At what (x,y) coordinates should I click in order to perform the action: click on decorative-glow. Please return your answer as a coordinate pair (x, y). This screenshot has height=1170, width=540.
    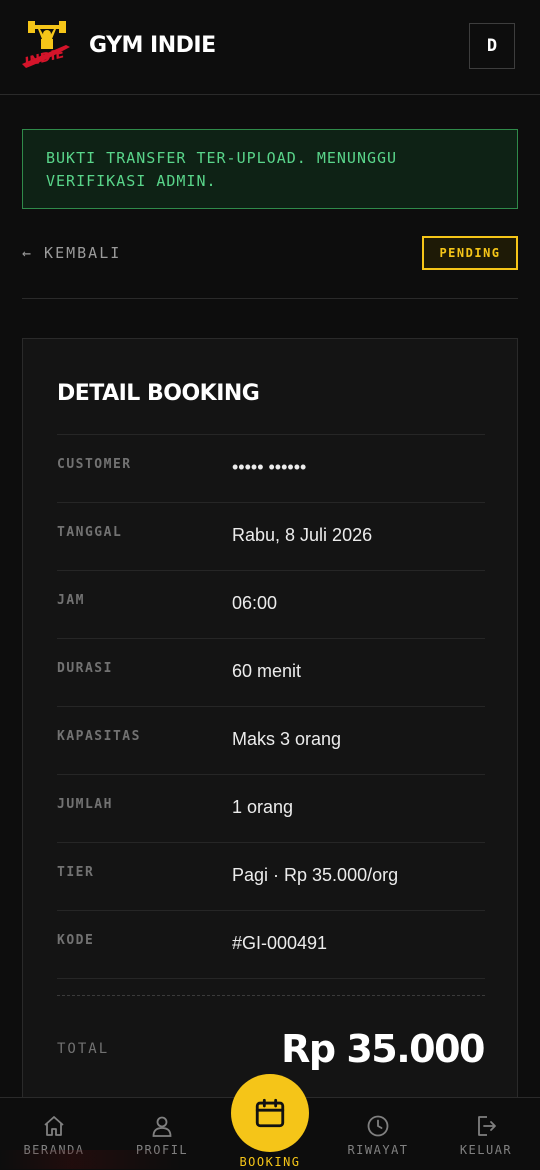
    Looking at the image, I should click on (90, 1159).